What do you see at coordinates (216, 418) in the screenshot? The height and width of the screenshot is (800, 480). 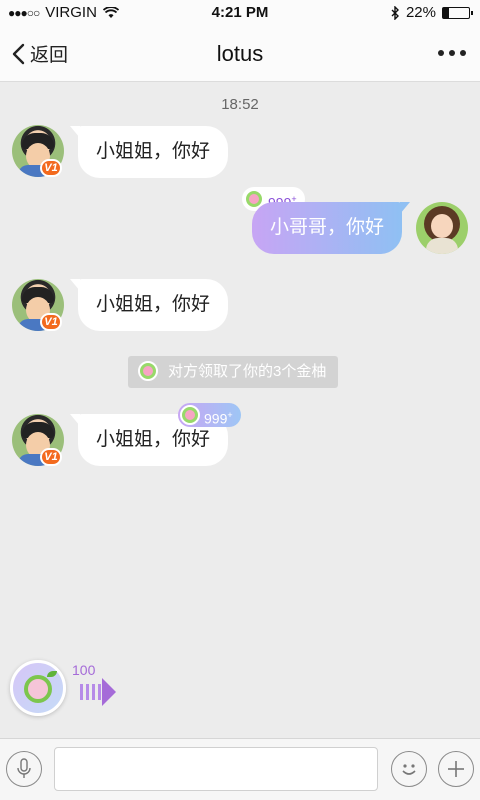 I see `badge-count: 999` at bounding box center [216, 418].